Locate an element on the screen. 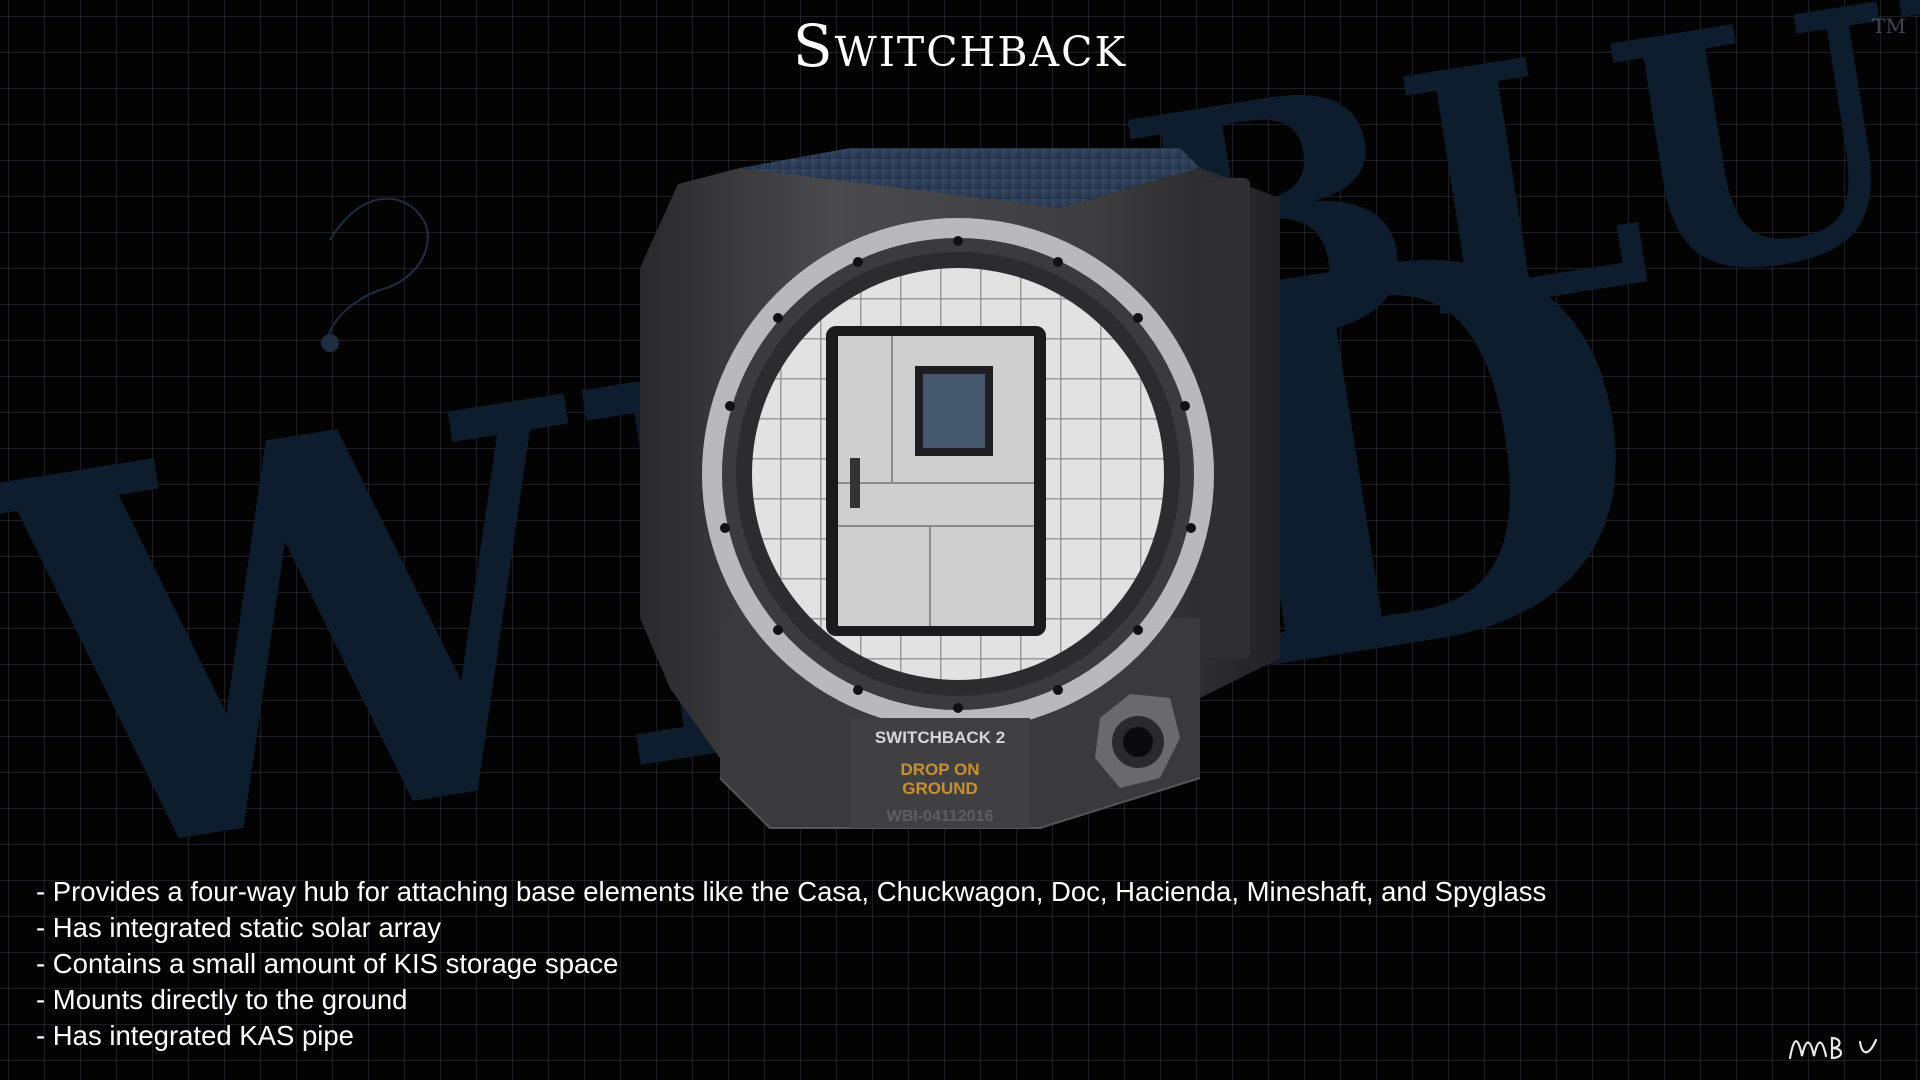  trademark-mark: TM is located at coordinates (1889, 26).